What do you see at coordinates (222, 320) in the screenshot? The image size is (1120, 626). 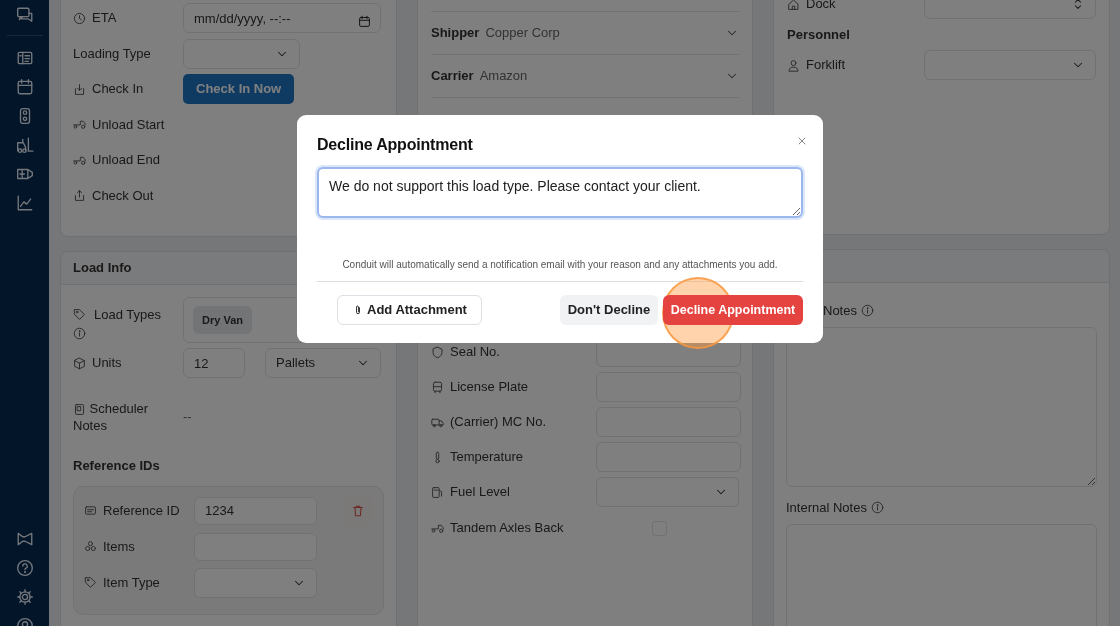 I see `tag-chip: Dry Van` at bounding box center [222, 320].